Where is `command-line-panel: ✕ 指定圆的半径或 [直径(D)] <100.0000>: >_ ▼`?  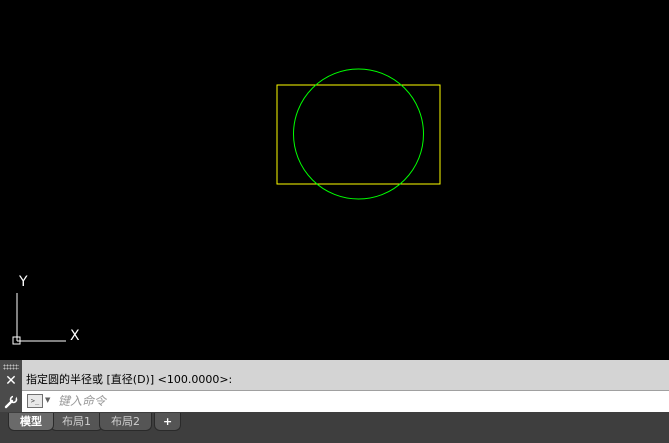 command-line-panel: ✕ 指定圆的半径或 [直径(D)] <100.0000>: >_ ▼ is located at coordinates (334, 386).